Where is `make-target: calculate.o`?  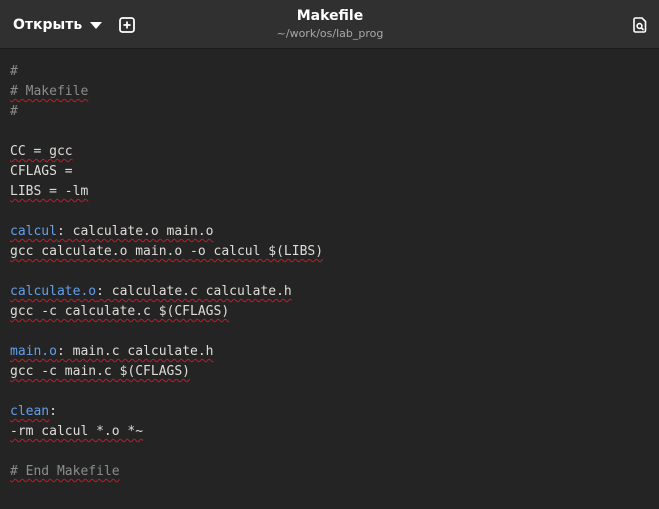
make-target: calculate.o is located at coordinates (53, 291).